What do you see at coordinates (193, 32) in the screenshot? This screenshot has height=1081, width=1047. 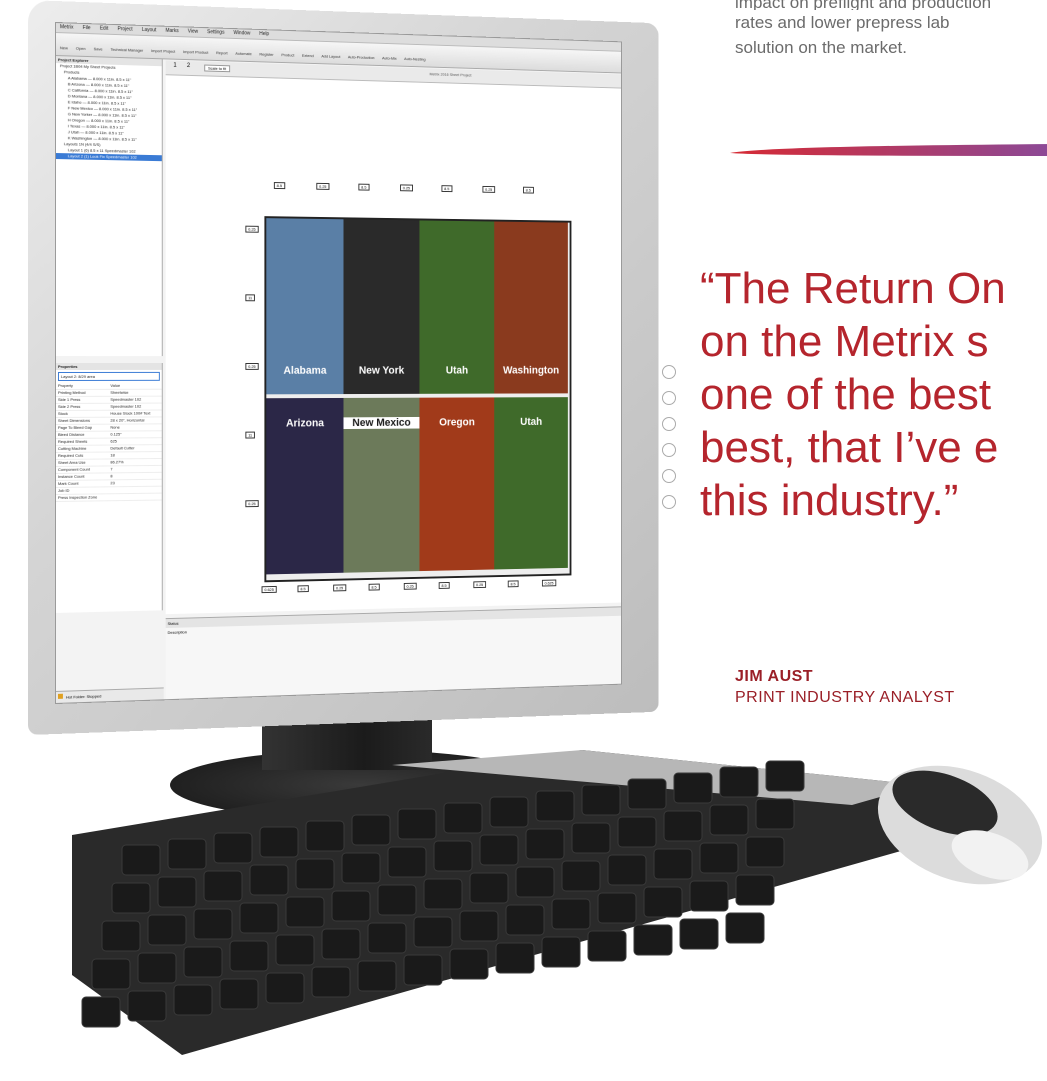 I see `menu-item: View` at bounding box center [193, 32].